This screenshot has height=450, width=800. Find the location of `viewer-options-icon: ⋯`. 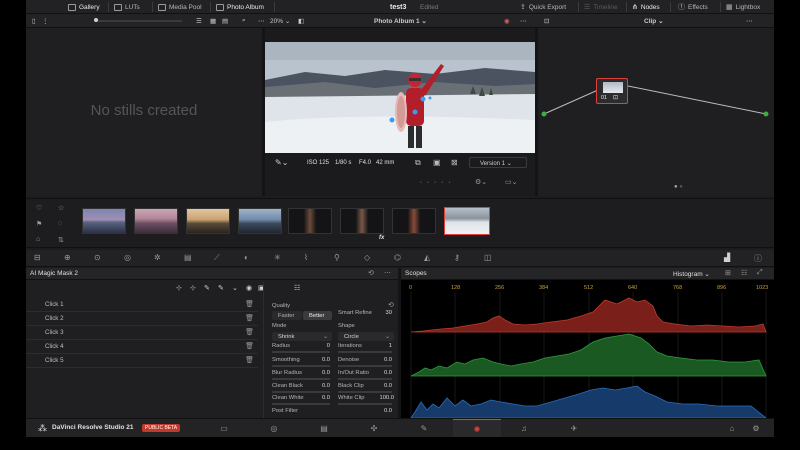

viewer-options-icon: ⋯ is located at coordinates (523, 21).